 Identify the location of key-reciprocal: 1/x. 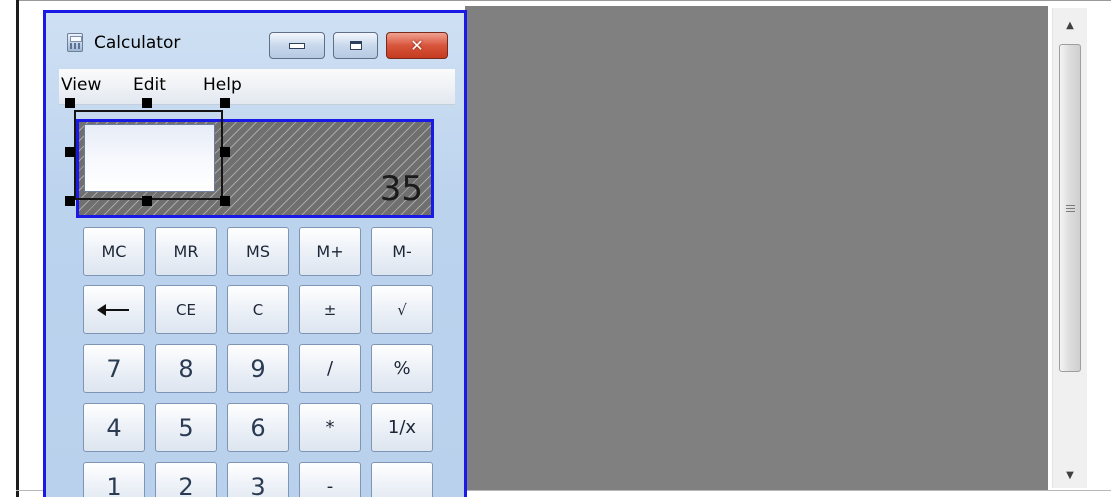
(402, 427).